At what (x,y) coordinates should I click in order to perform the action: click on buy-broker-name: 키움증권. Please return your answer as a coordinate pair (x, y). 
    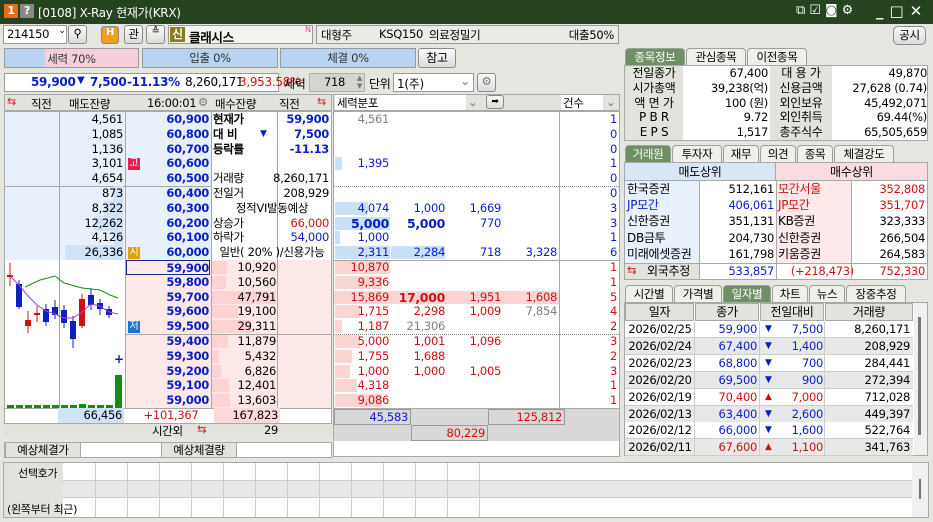
    Looking at the image, I should click on (799, 254).